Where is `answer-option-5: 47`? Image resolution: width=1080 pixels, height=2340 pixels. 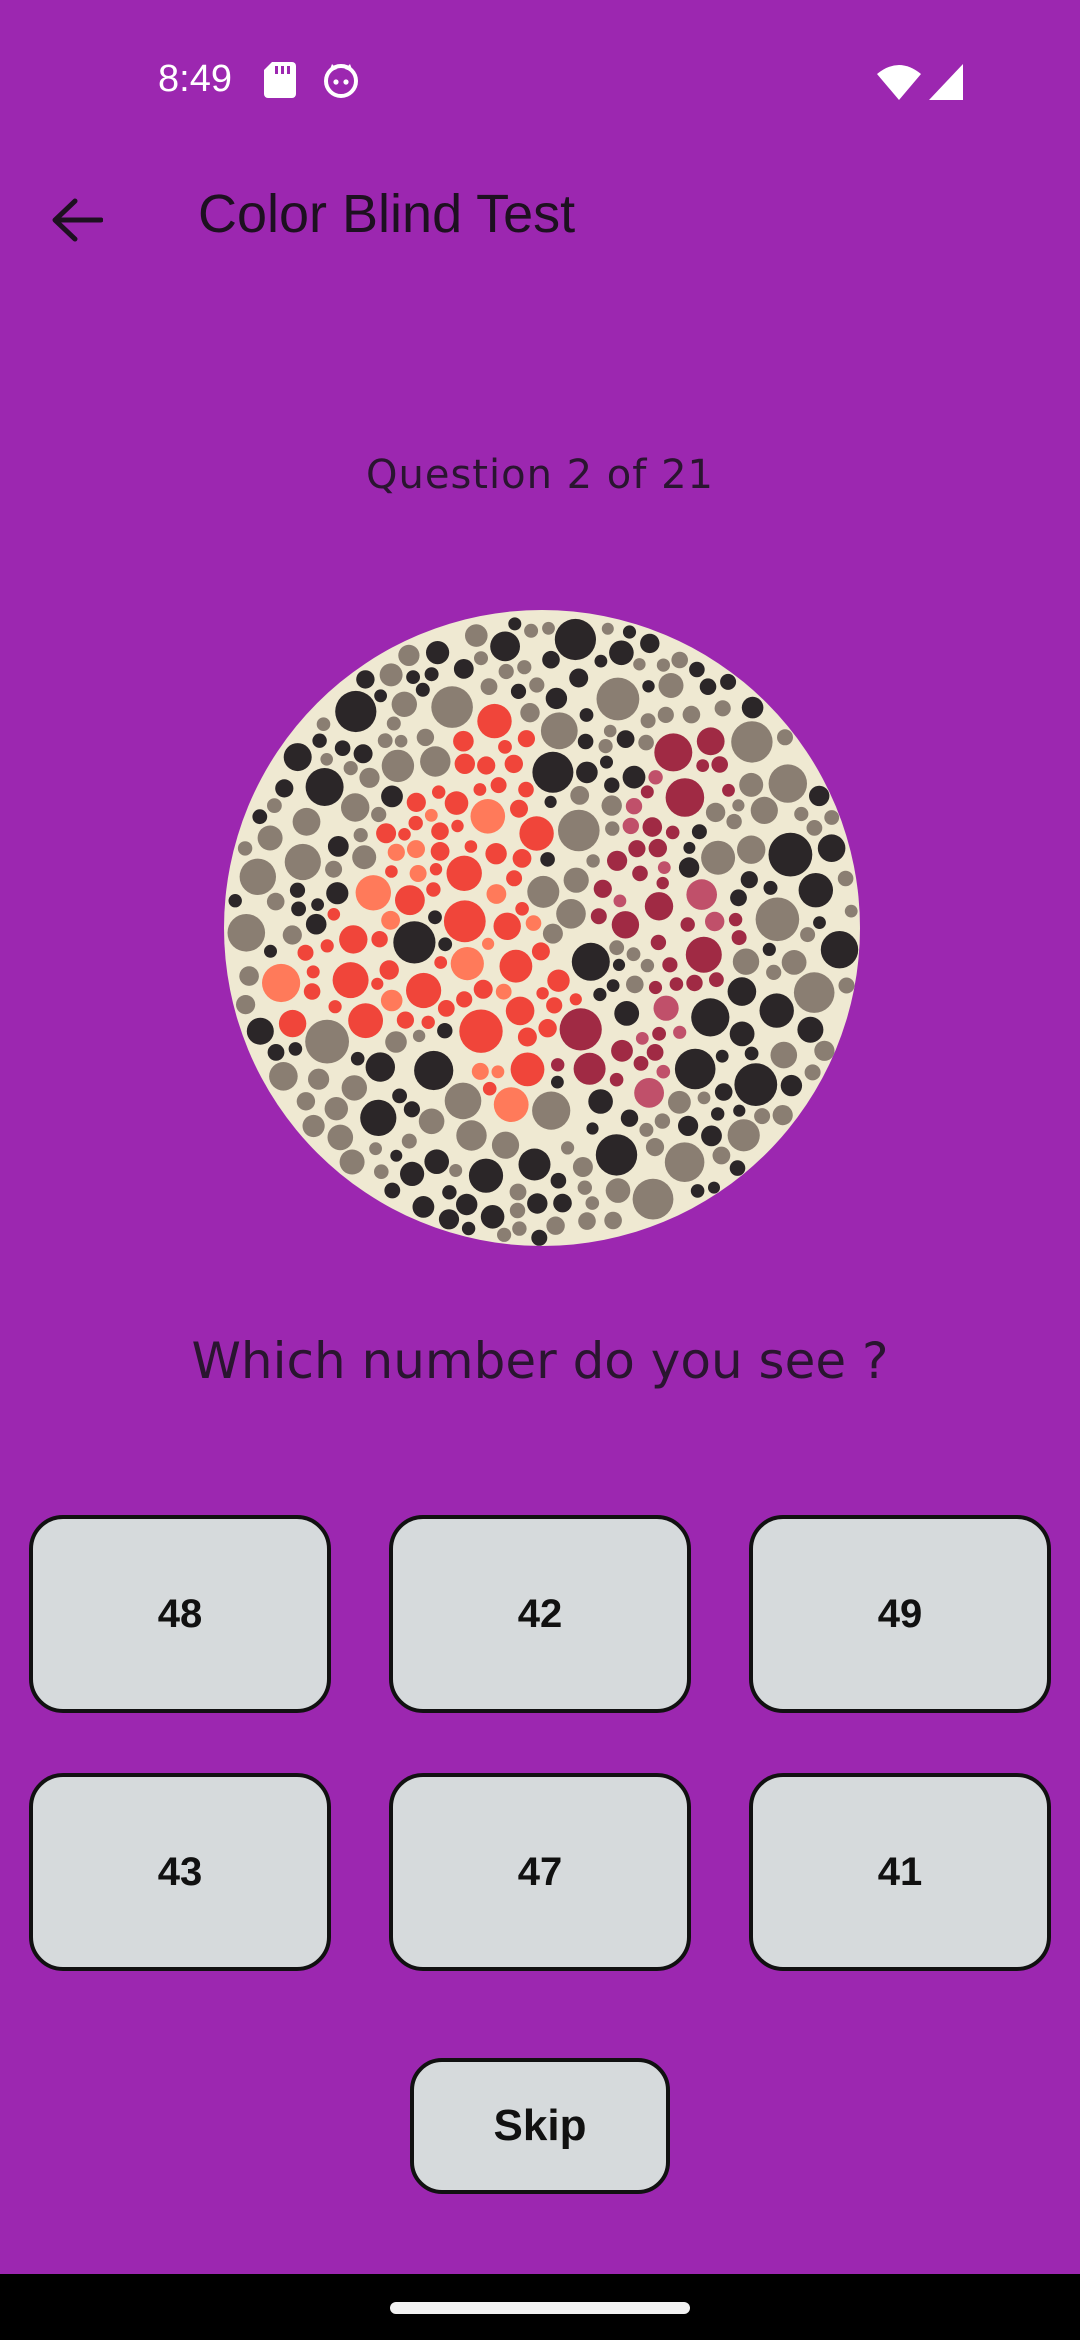 answer-option-5: 47 is located at coordinates (540, 1872).